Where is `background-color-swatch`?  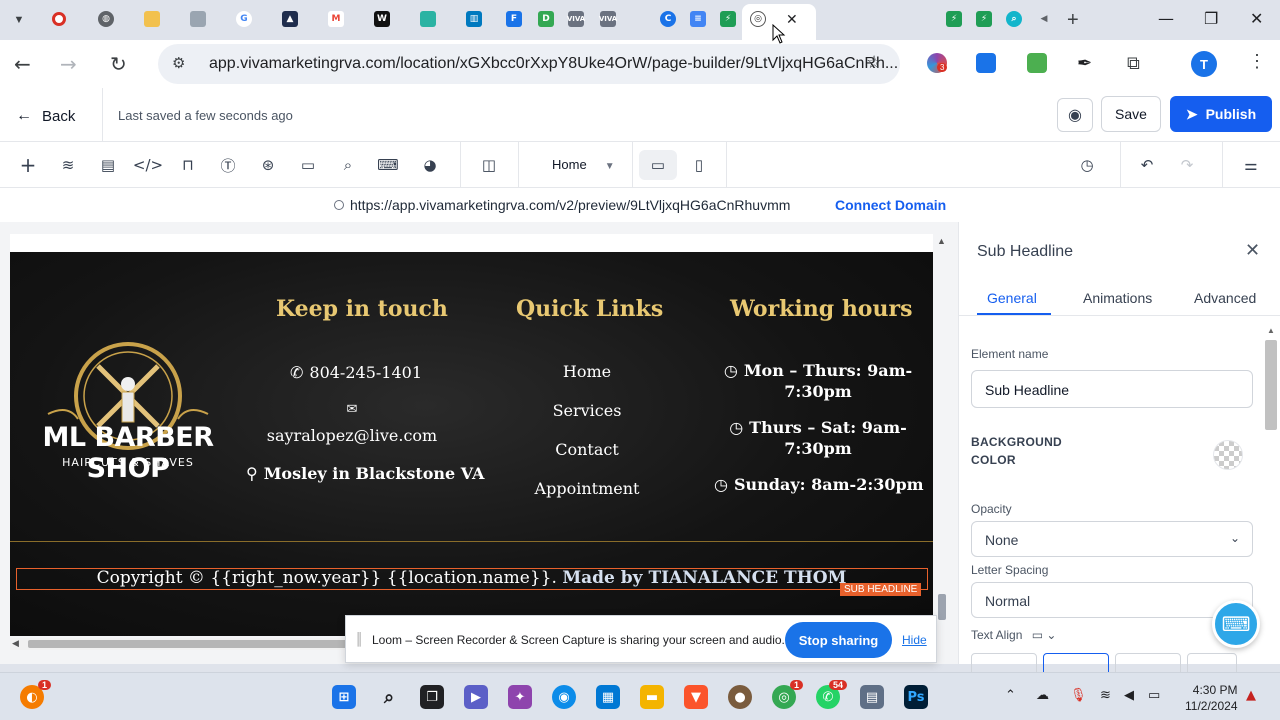
background-color-swatch is located at coordinates (1228, 455).